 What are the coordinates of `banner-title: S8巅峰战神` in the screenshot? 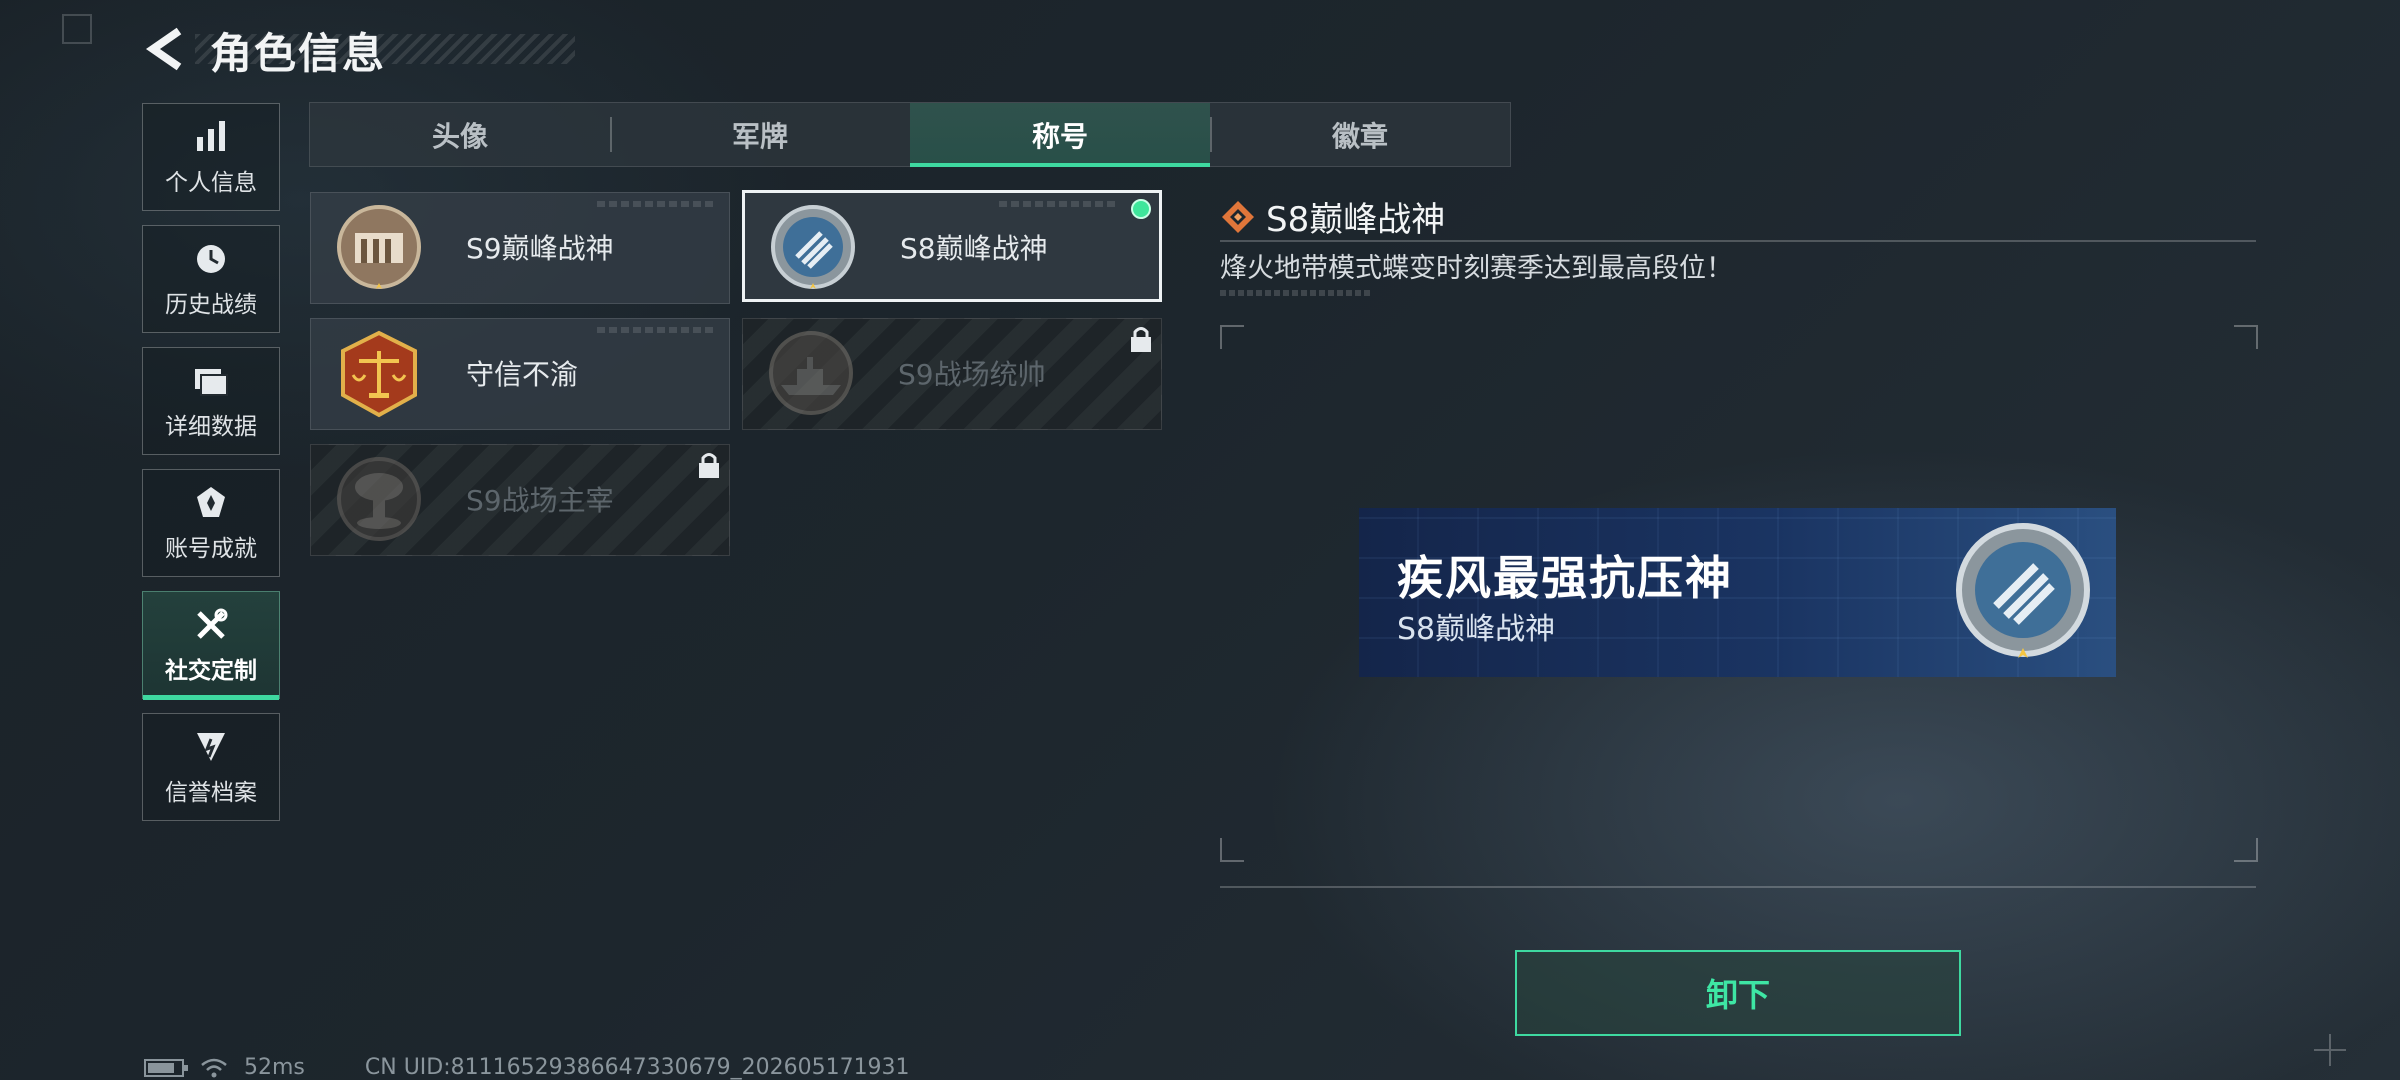 It's located at (1476, 629).